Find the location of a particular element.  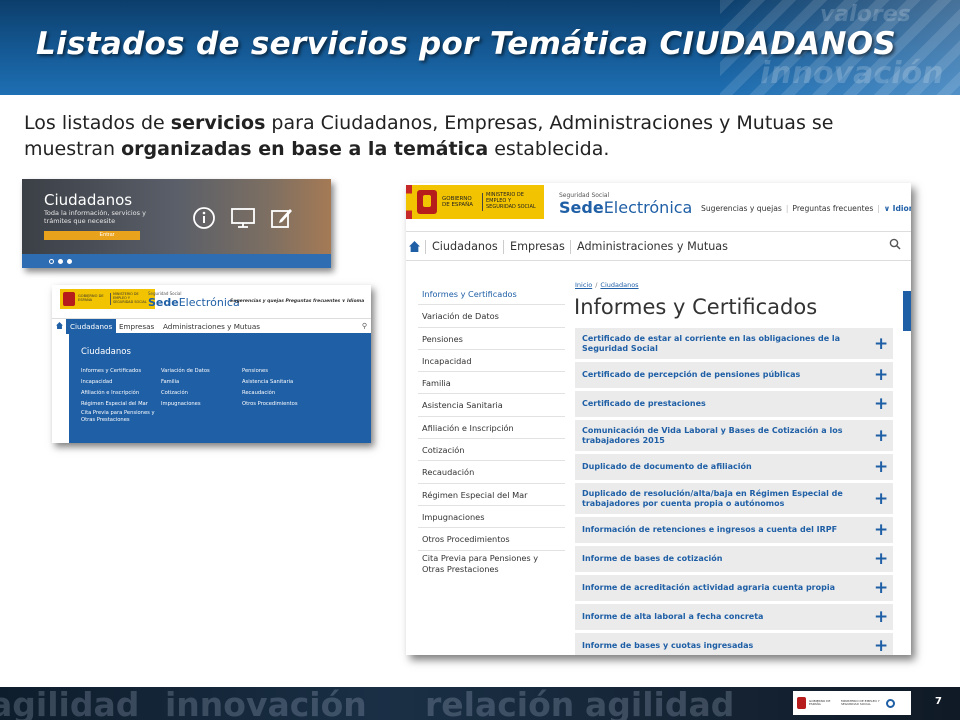

dropdown-item: Incapacidad is located at coordinates (121, 382).